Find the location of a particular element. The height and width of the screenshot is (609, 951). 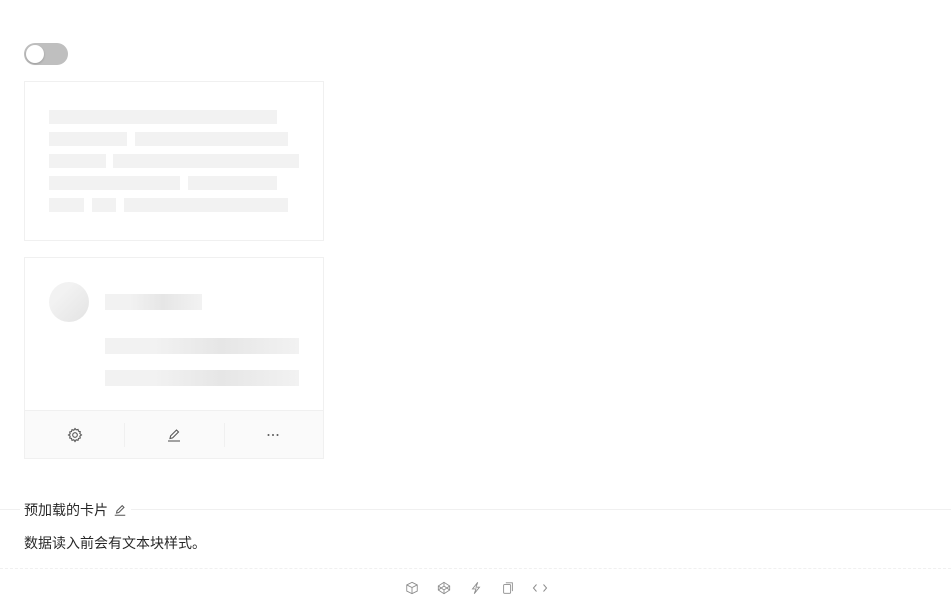

switch-knob is located at coordinates (35, 54).